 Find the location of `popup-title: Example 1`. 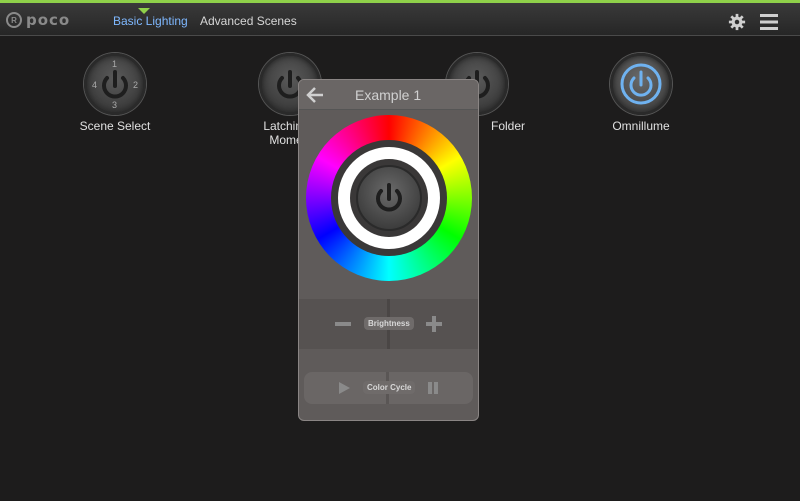

popup-title: Example 1 is located at coordinates (388, 95).